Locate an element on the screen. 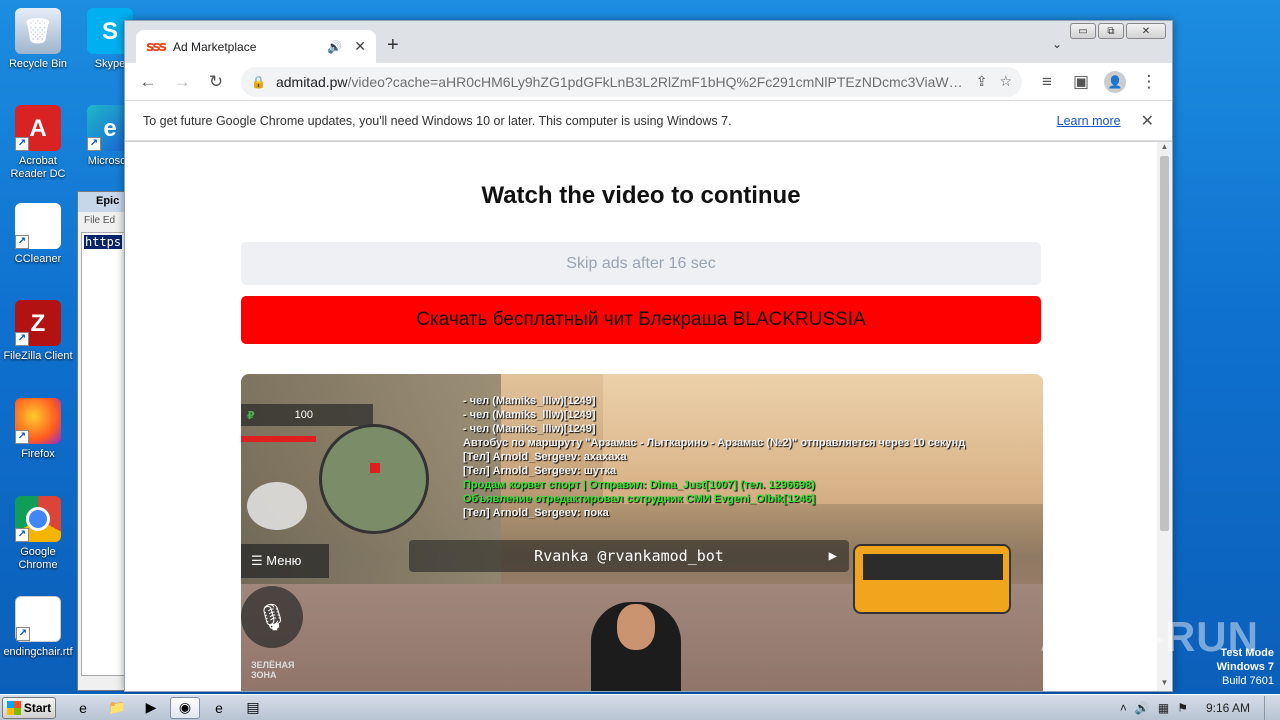 The width and height of the screenshot is (1280, 720). clock: 9:16 AM is located at coordinates (1228, 708).